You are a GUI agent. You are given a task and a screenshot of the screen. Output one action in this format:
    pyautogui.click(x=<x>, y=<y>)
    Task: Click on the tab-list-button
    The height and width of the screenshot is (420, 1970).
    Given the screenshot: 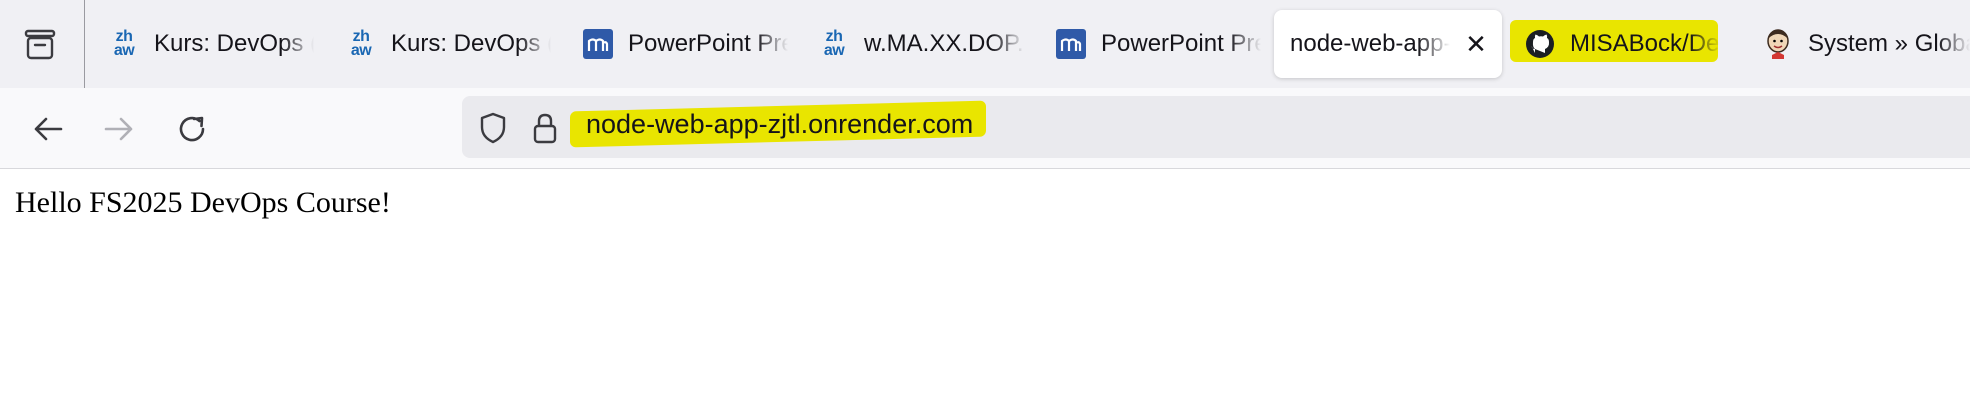 What is the action you would take?
    pyautogui.click(x=40, y=45)
    